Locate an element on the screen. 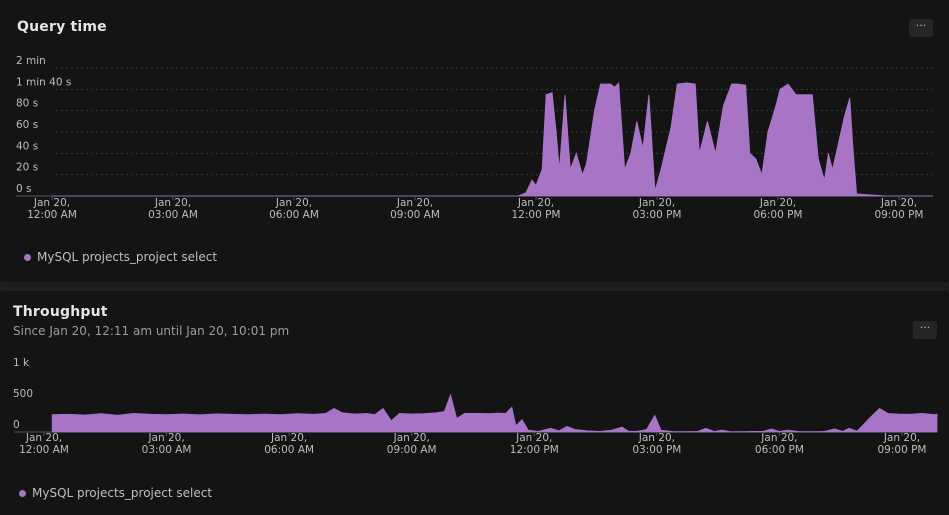 The width and height of the screenshot is (949, 515). y-tick-label: 1 min 40 s is located at coordinates (43, 82).